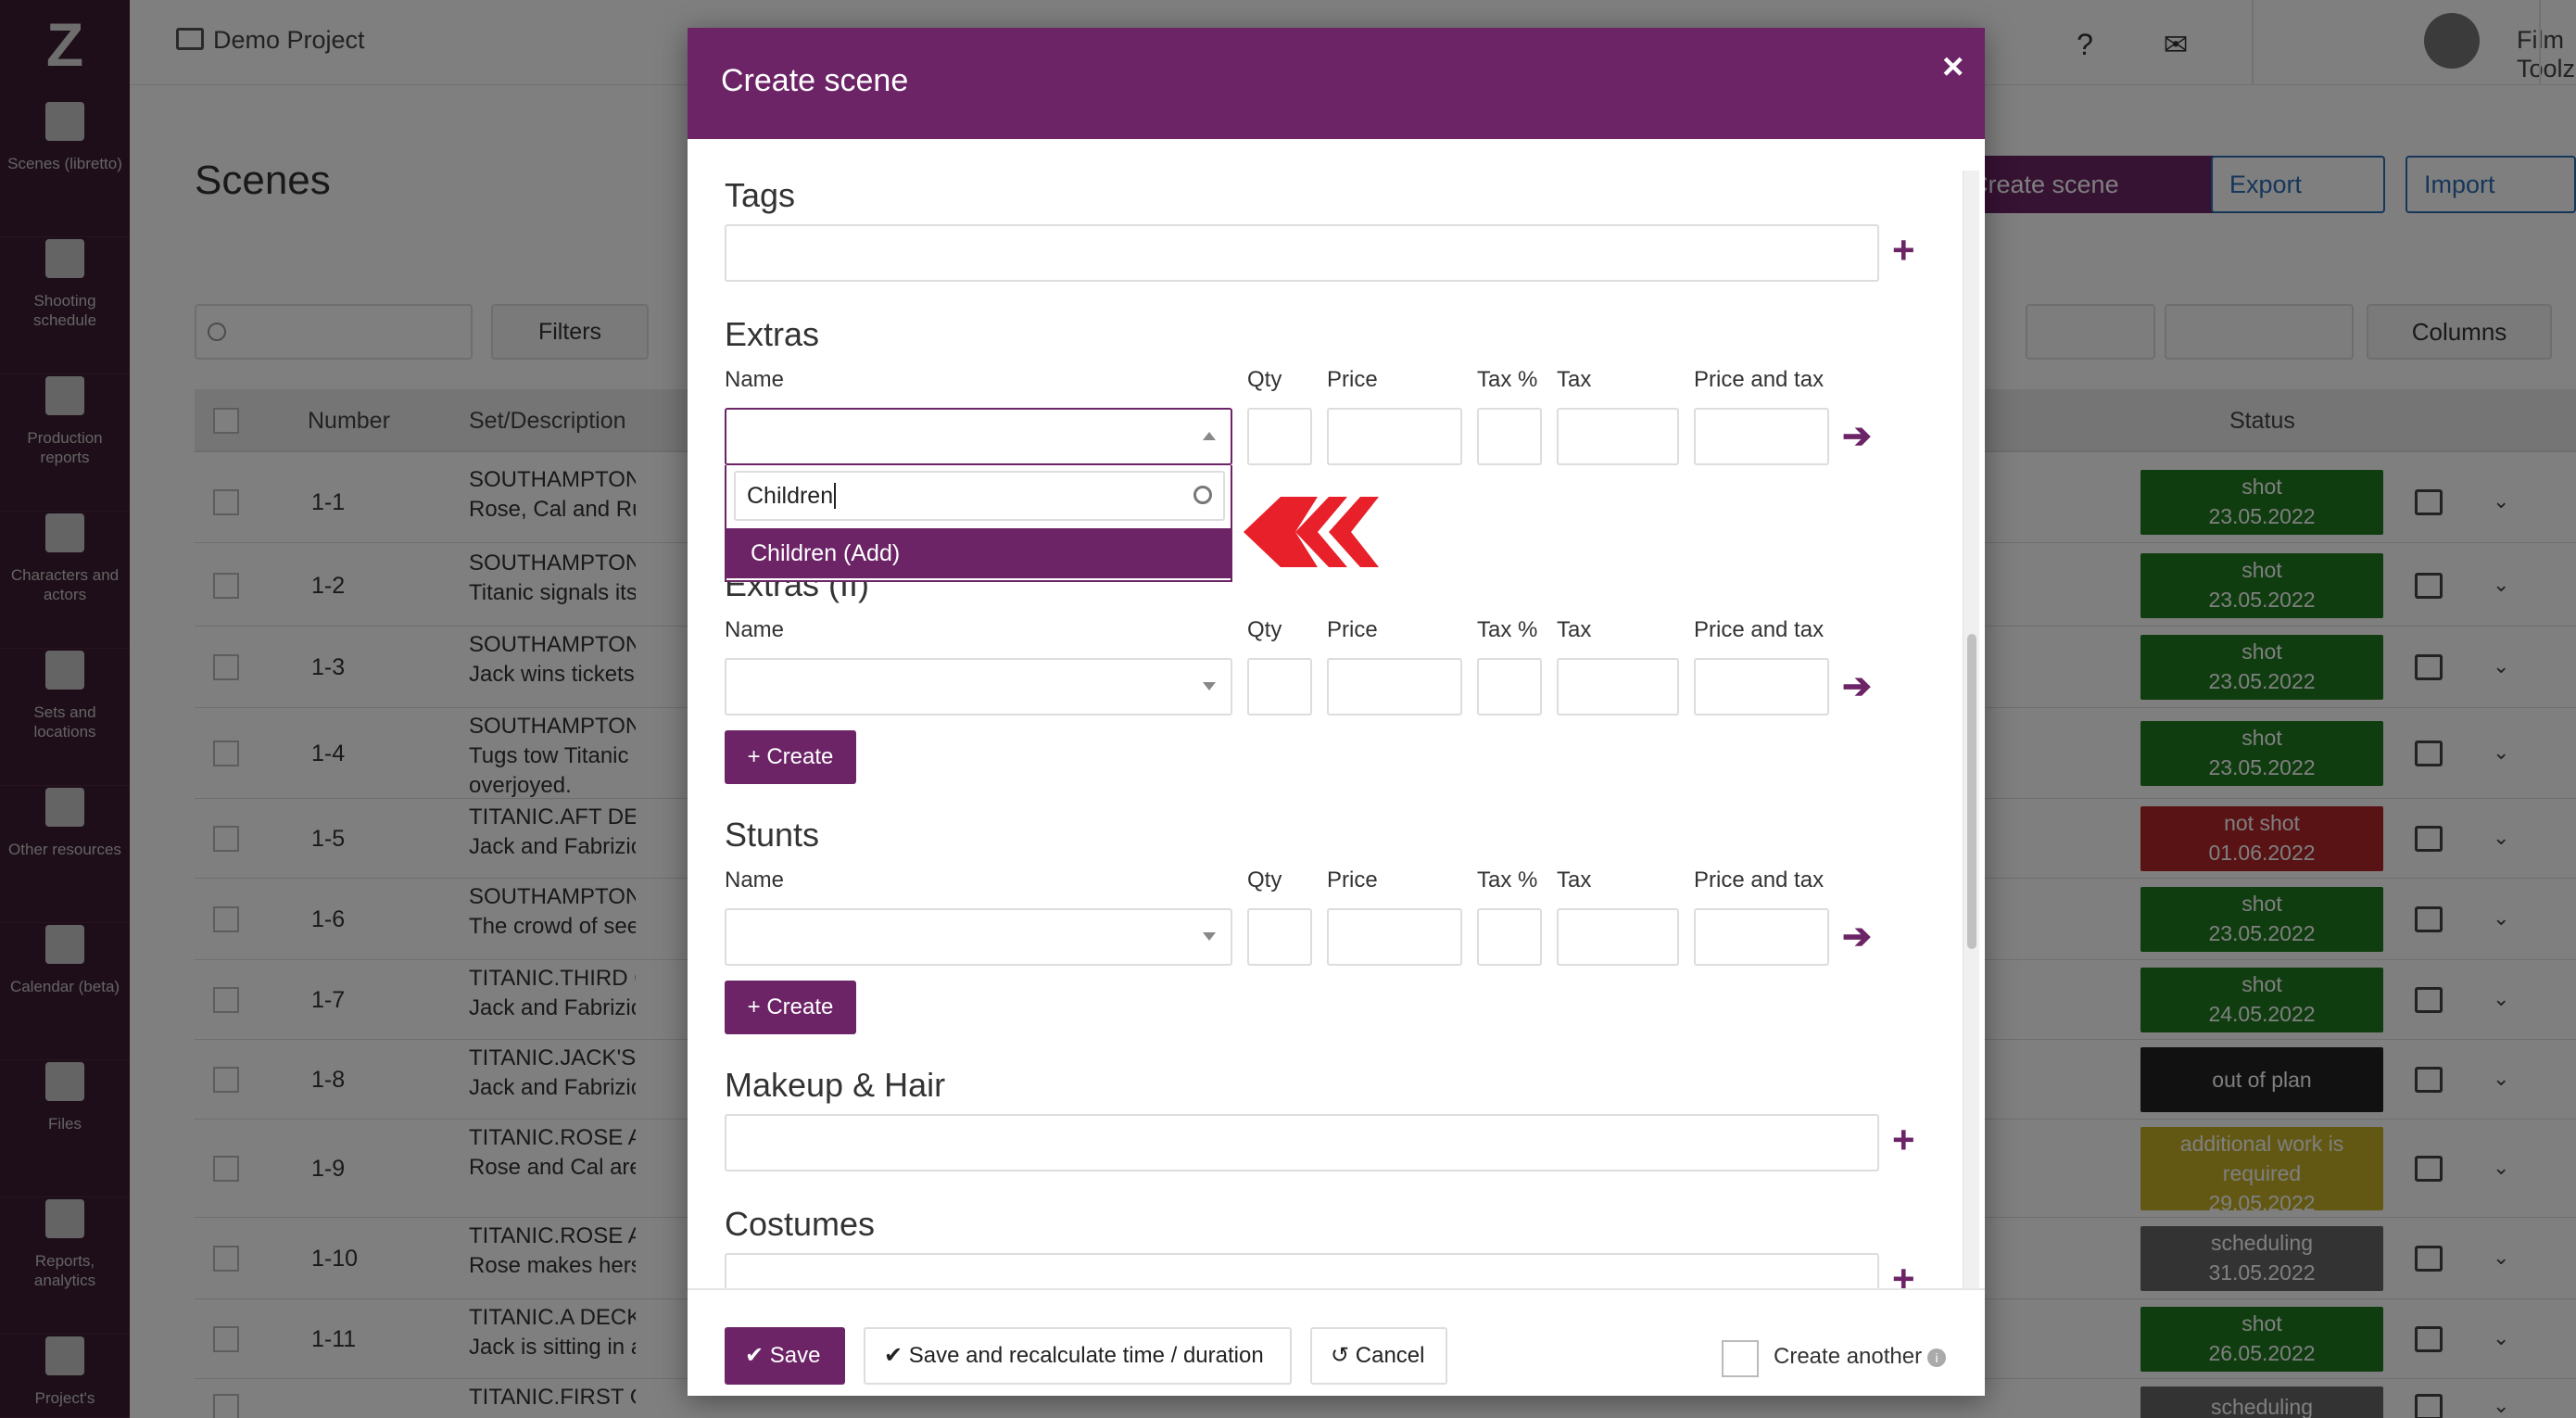 Image resolution: width=2576 pixels, height=1418 pixels. I want to click on cancel-button: ↺ Cancel, so click(1378, 1356).